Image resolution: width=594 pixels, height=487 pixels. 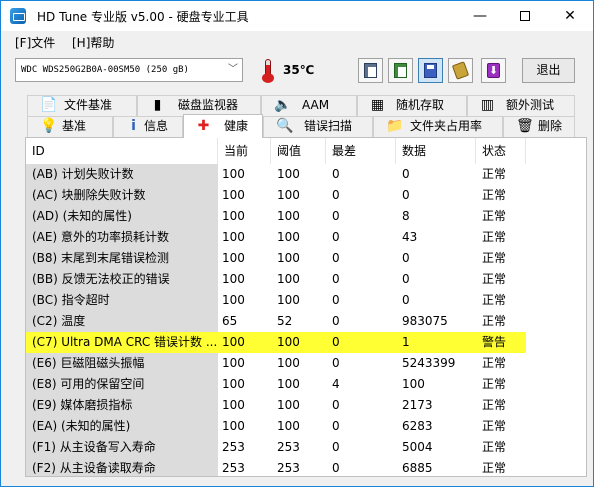 I want to click on cell-id: (E6) 巨磁阻磁头振幅, so click(x=122, y=363).